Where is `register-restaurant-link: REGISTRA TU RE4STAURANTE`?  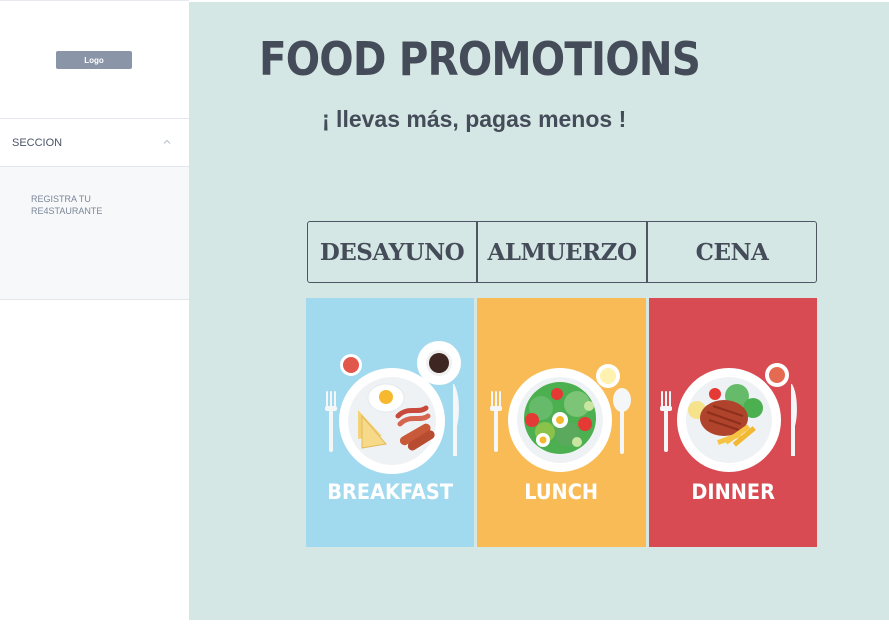 register-restaurant-link: REGISTRA TU RE4STAURANTE is located at coordinates (86, 205).